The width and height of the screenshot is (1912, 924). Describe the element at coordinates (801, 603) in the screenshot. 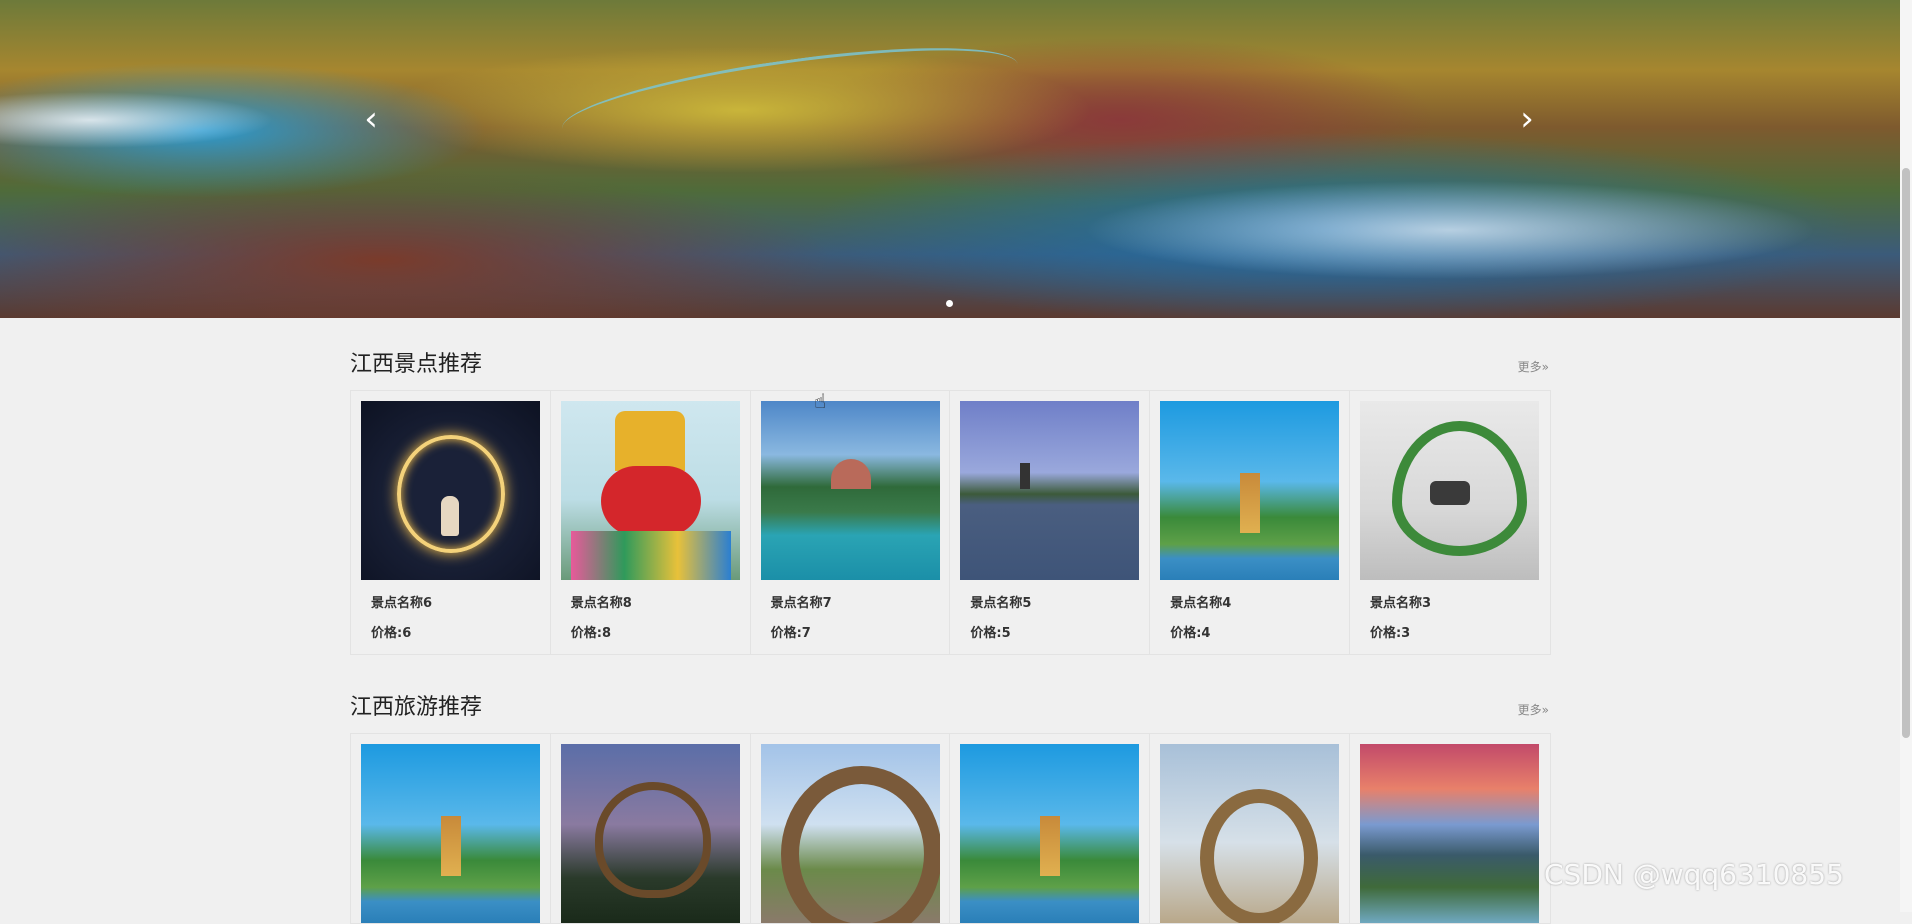

I see `spot-name: 景点名称7` at that location.